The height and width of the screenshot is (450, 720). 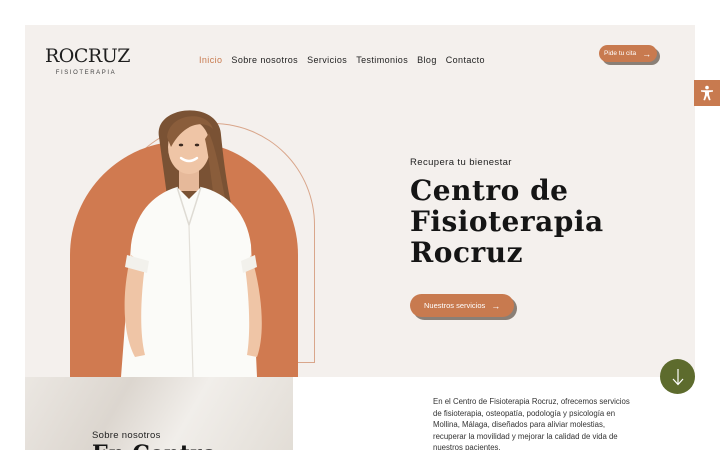 I want to click on scroll-down-button, so click(x=677, y=376).